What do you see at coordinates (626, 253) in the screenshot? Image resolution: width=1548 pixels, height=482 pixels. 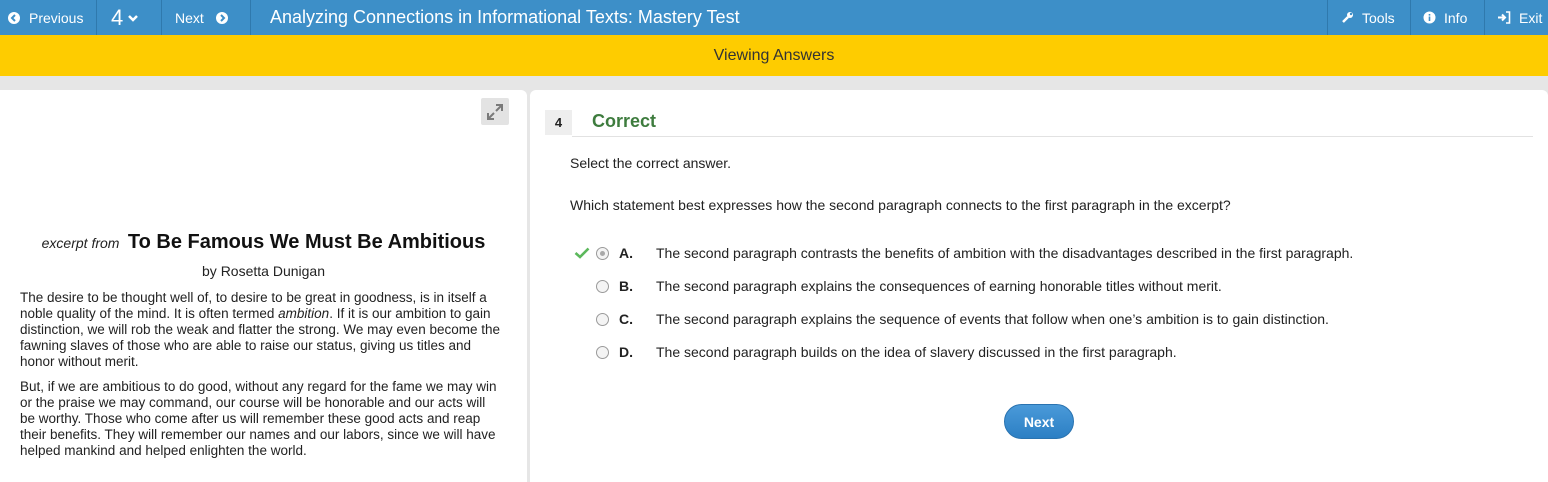 I see `option-letter: A.` at bounding box center [626, 253].